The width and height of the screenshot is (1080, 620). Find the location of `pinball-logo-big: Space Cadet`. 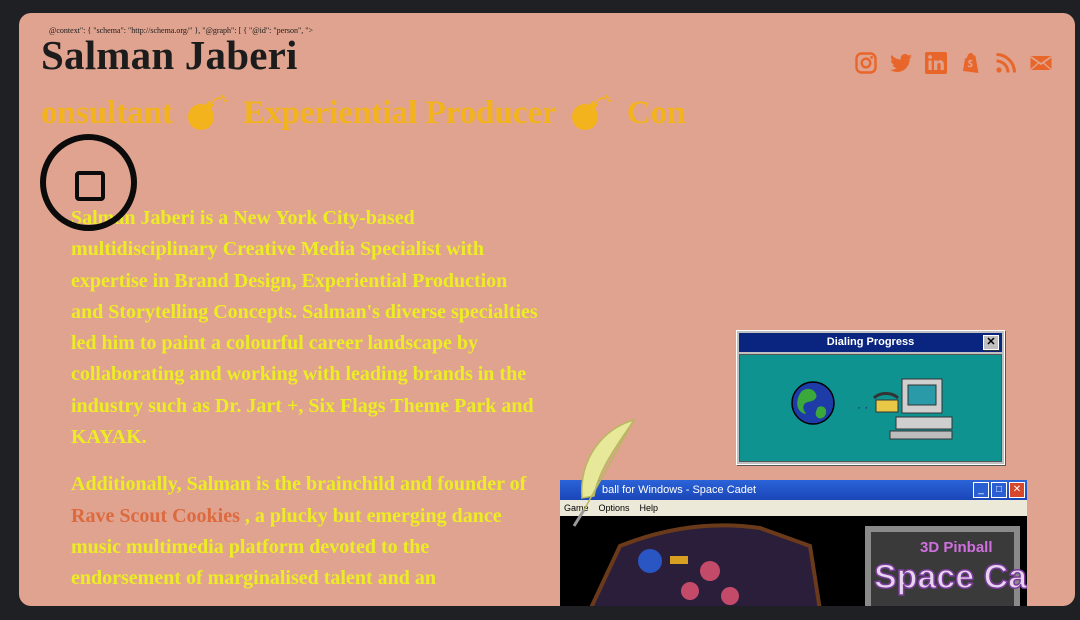

pinball-logo-big: Space Cadet is located at coordinates (950, 577).